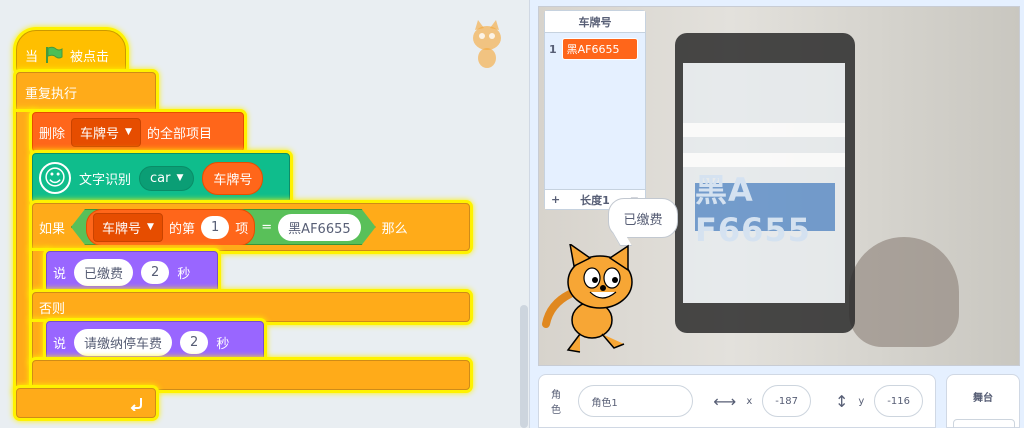 The height and width of the screenshot is (428, 1024). I want to click on x-position-input: -187, so click(786, 401).